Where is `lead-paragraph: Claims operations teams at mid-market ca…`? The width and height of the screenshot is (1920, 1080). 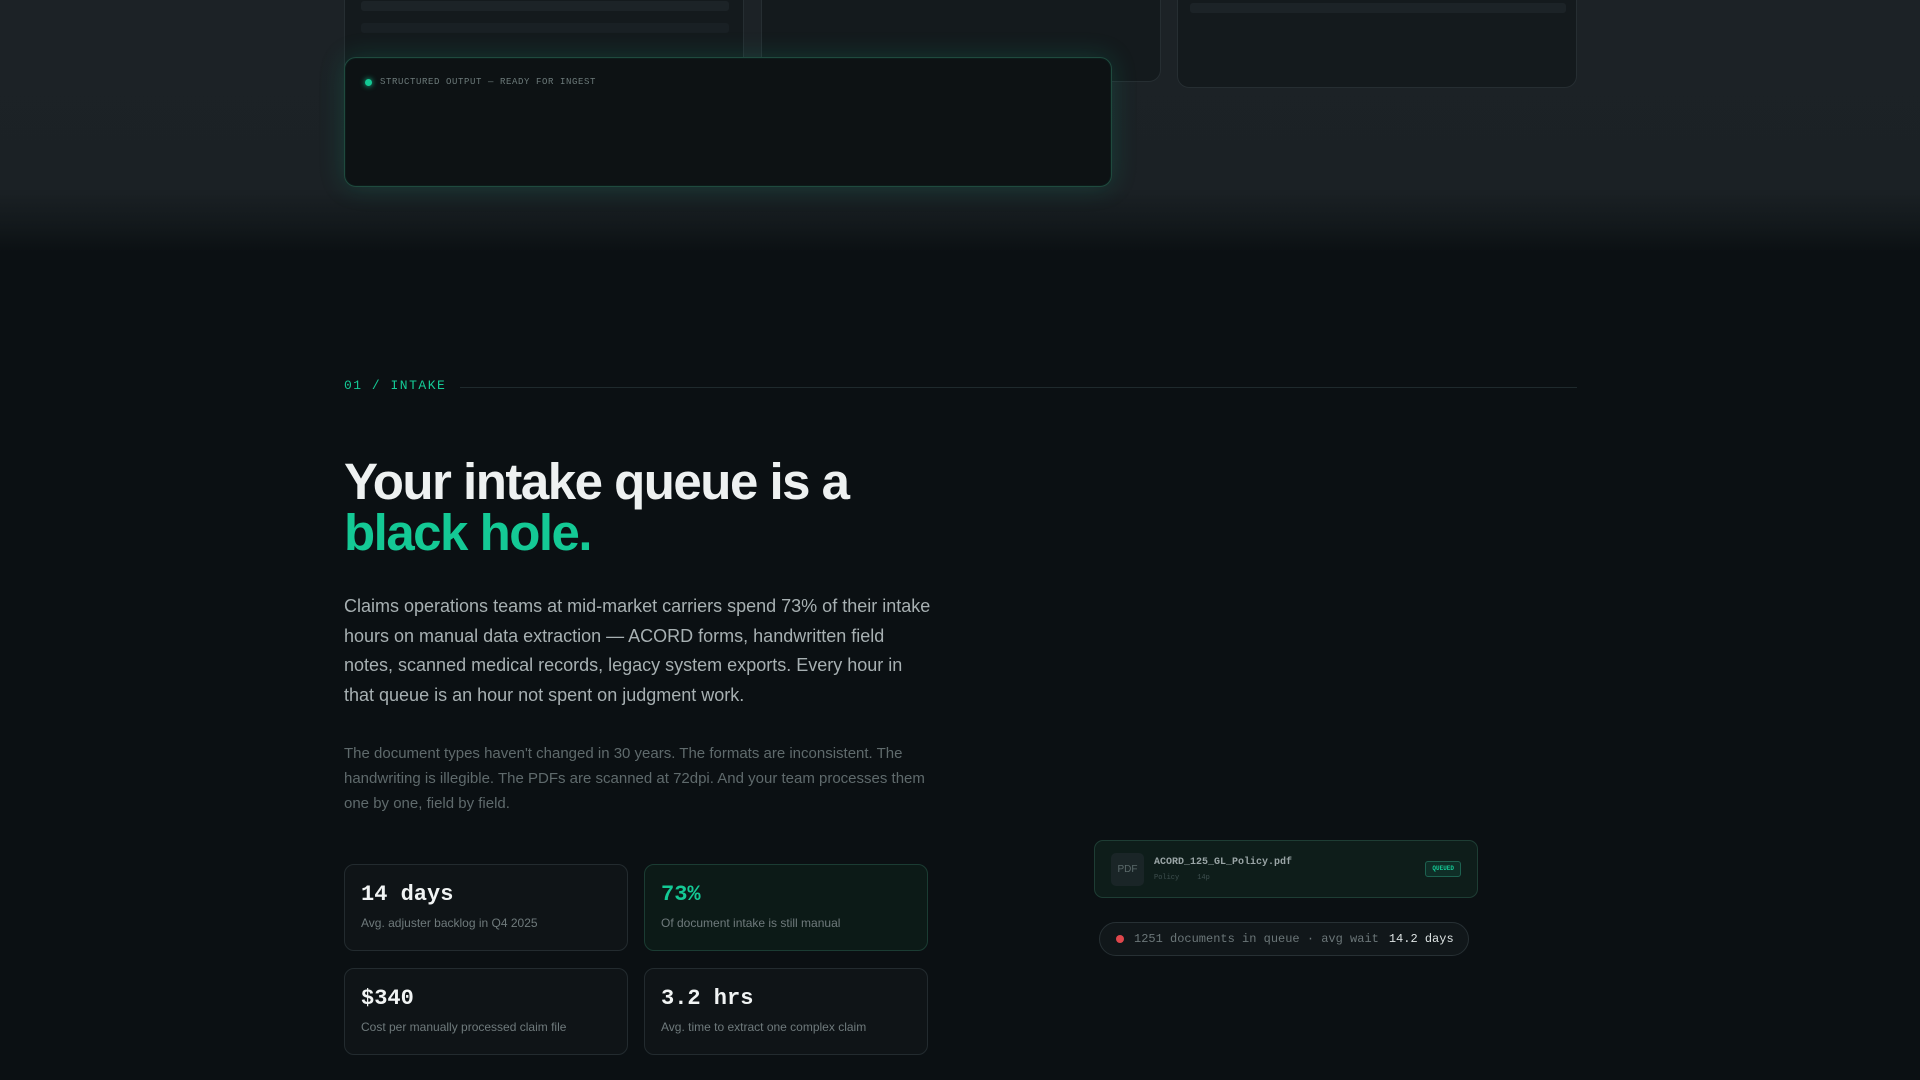 lead-paragraph: Claims operations teams at mid-market ca… is located at coordinates (637, 650).